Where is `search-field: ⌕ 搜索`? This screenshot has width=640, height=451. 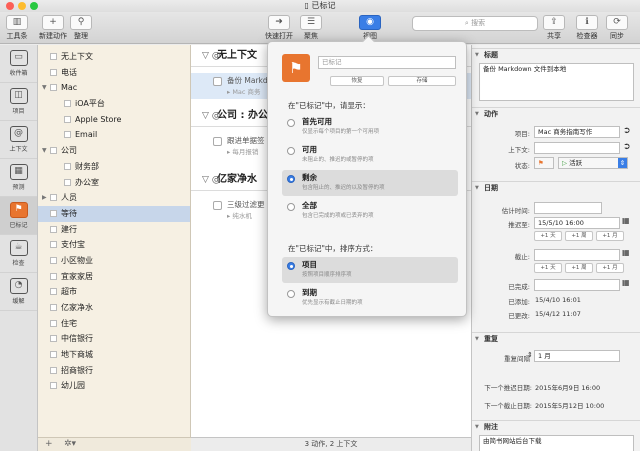 search-field: ⌕ 搜索 is located at coordinates (475, 23).